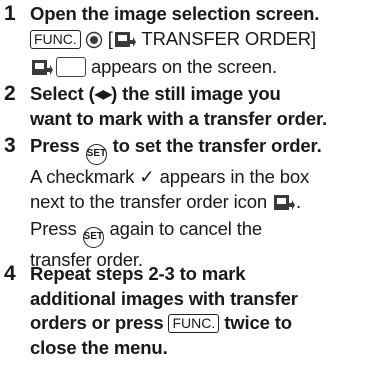 This screenshot has height=391, width=382. Describe the element at coordinates (217, 145) in the screenshot. I see `title-part: to set the transfer order.` at that location.